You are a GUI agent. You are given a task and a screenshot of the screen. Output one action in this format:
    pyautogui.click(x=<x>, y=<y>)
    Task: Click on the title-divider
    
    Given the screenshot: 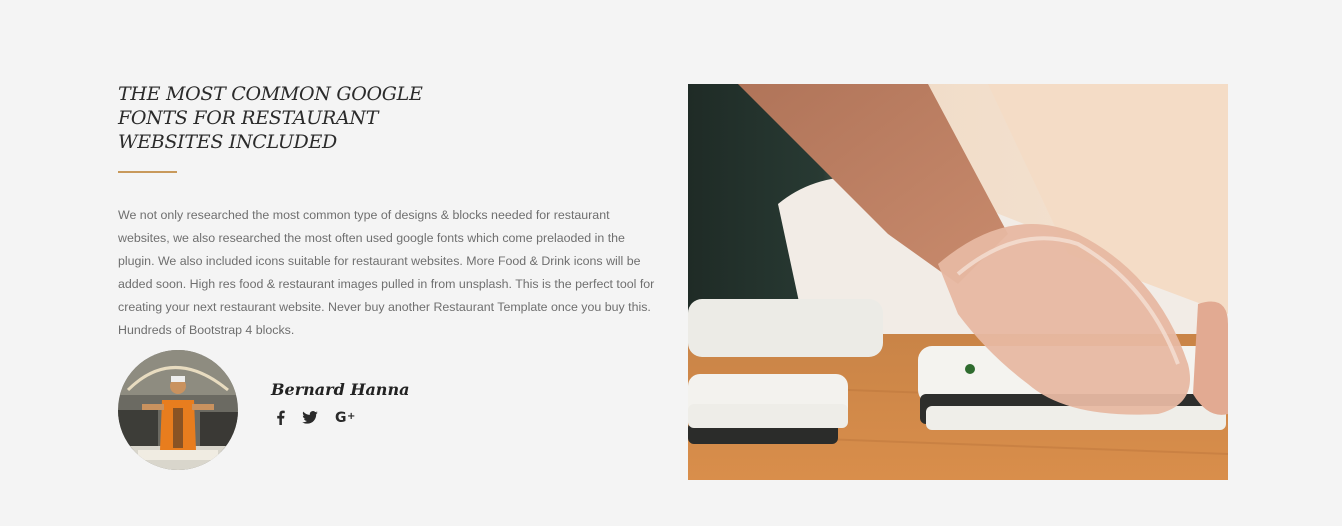 What is the action you would take?
    pyautogui.click(x=147, y=172)
    